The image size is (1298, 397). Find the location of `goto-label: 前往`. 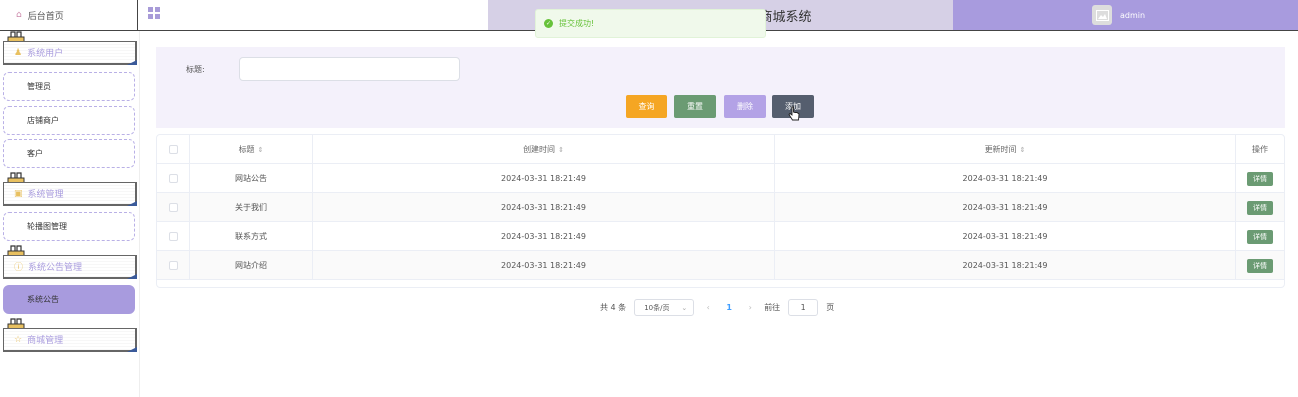

goto-label: 前往 is located at coordinates (772, 307).